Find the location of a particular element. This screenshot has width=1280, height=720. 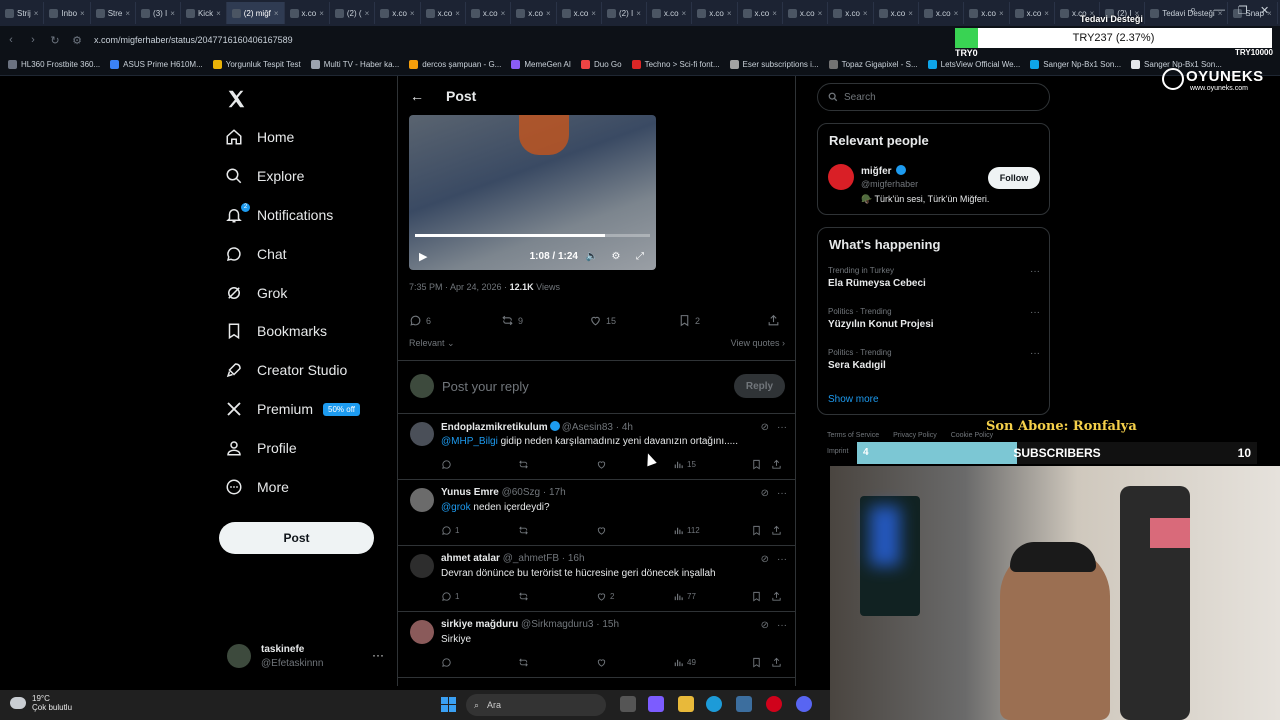

views-action: 49 is located at coordinates (684, 662).